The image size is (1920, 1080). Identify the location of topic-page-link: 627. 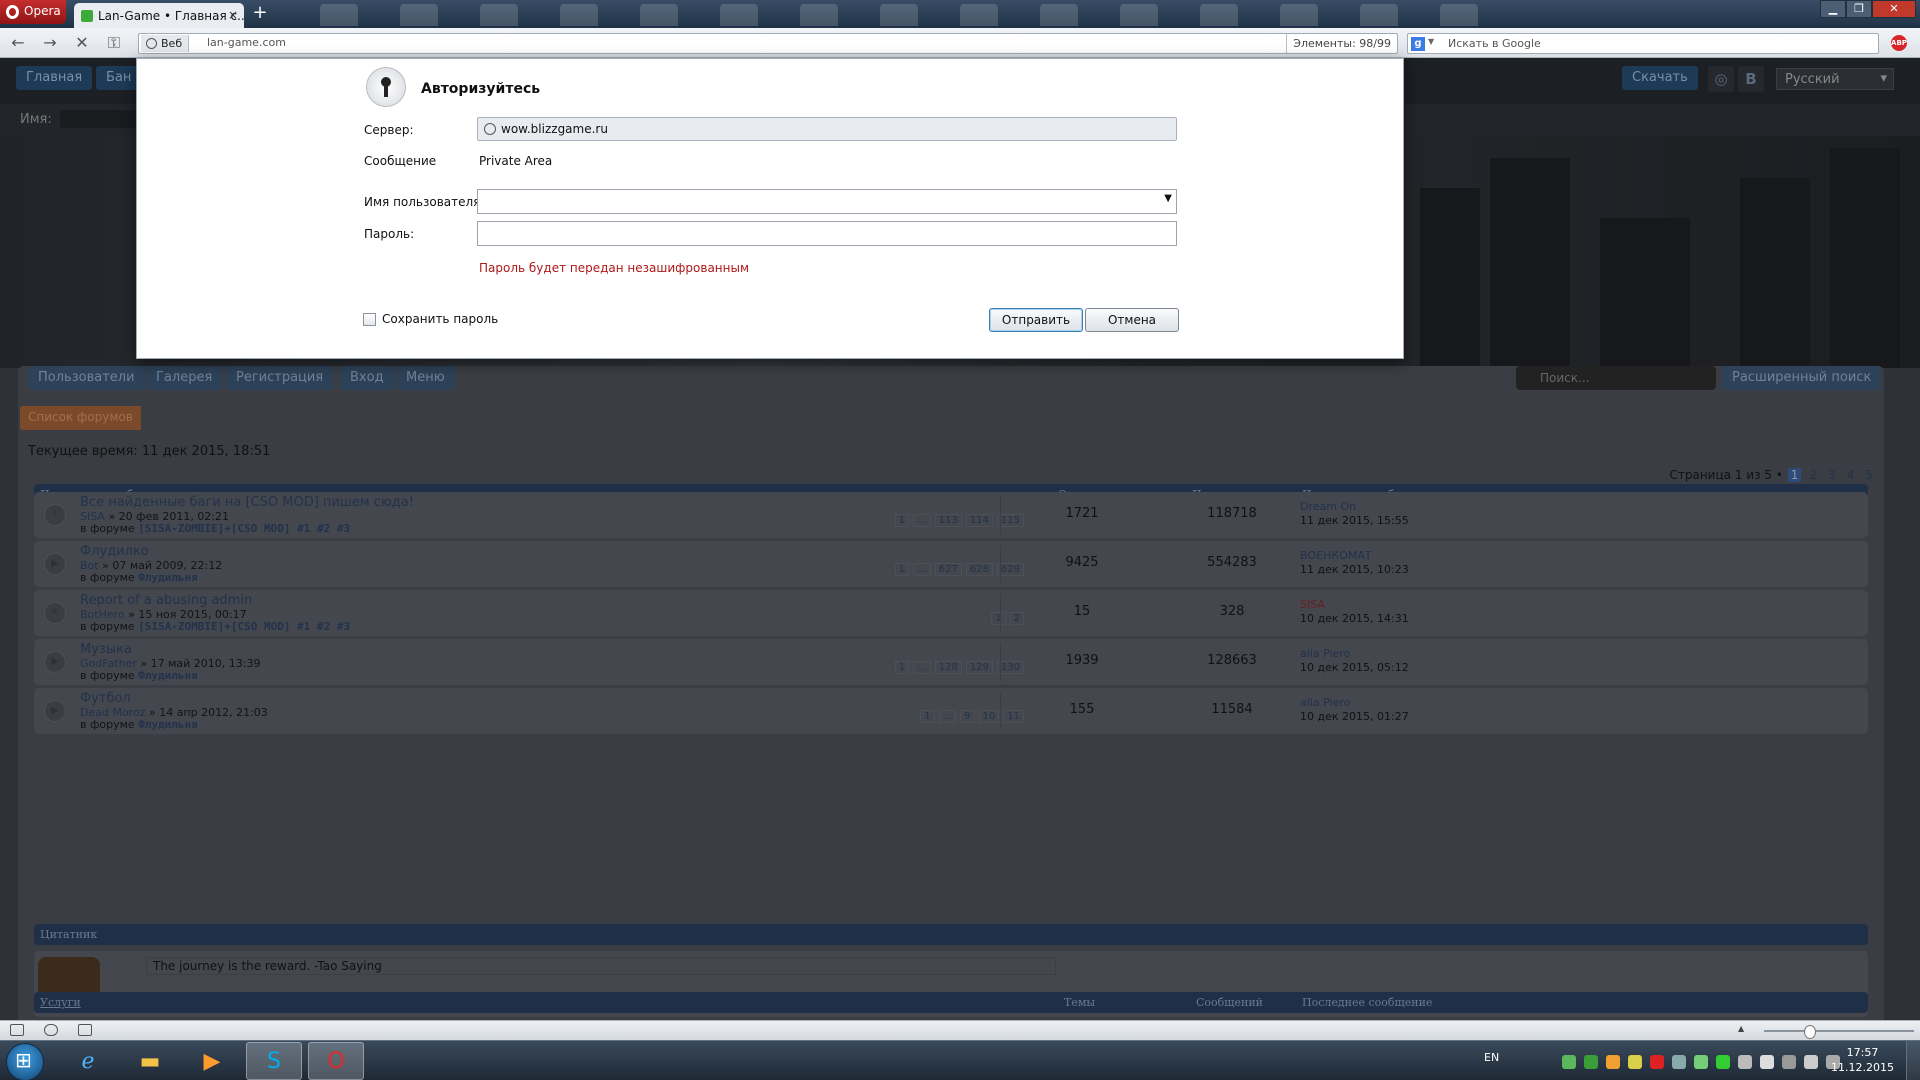
(948, 569).